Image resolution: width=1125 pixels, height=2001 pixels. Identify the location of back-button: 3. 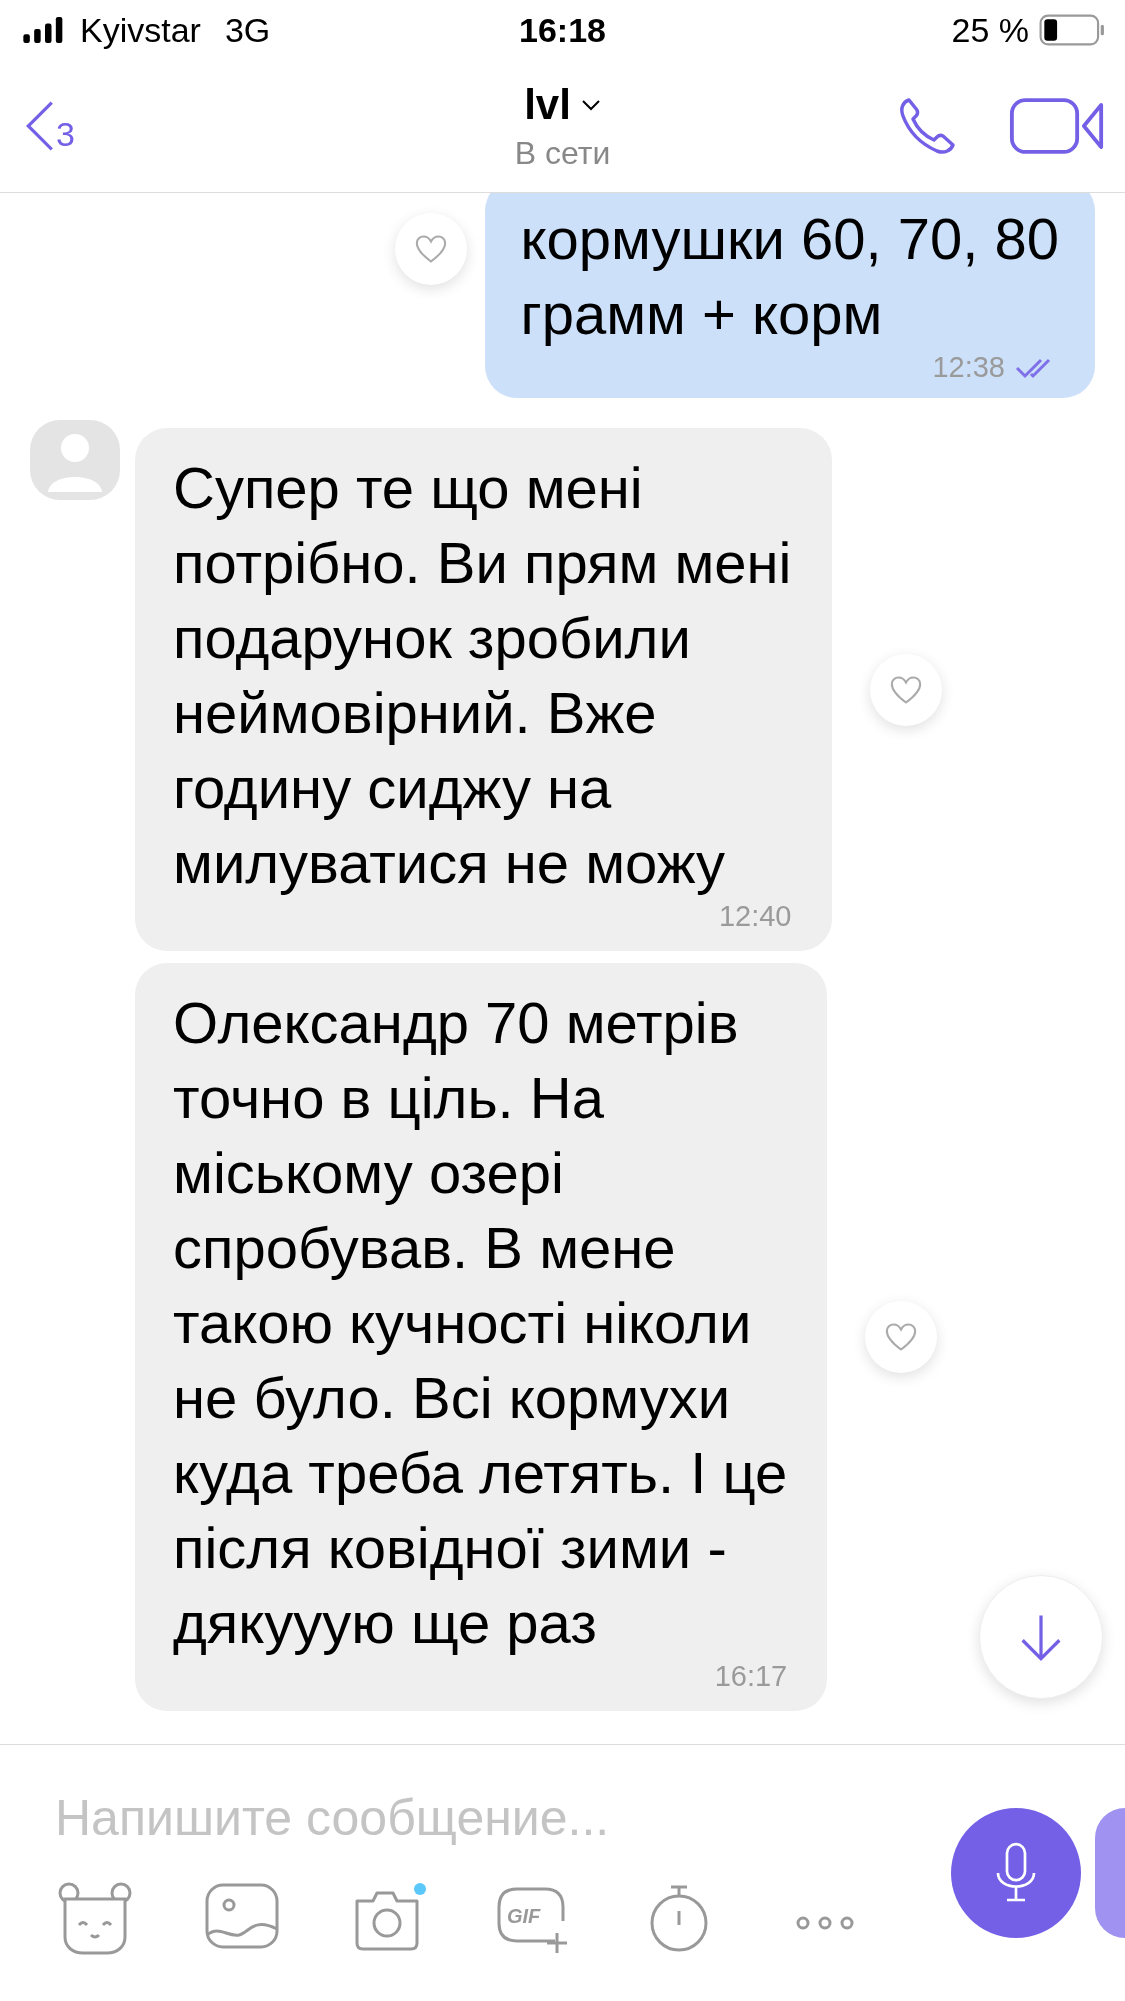
(135, 126).